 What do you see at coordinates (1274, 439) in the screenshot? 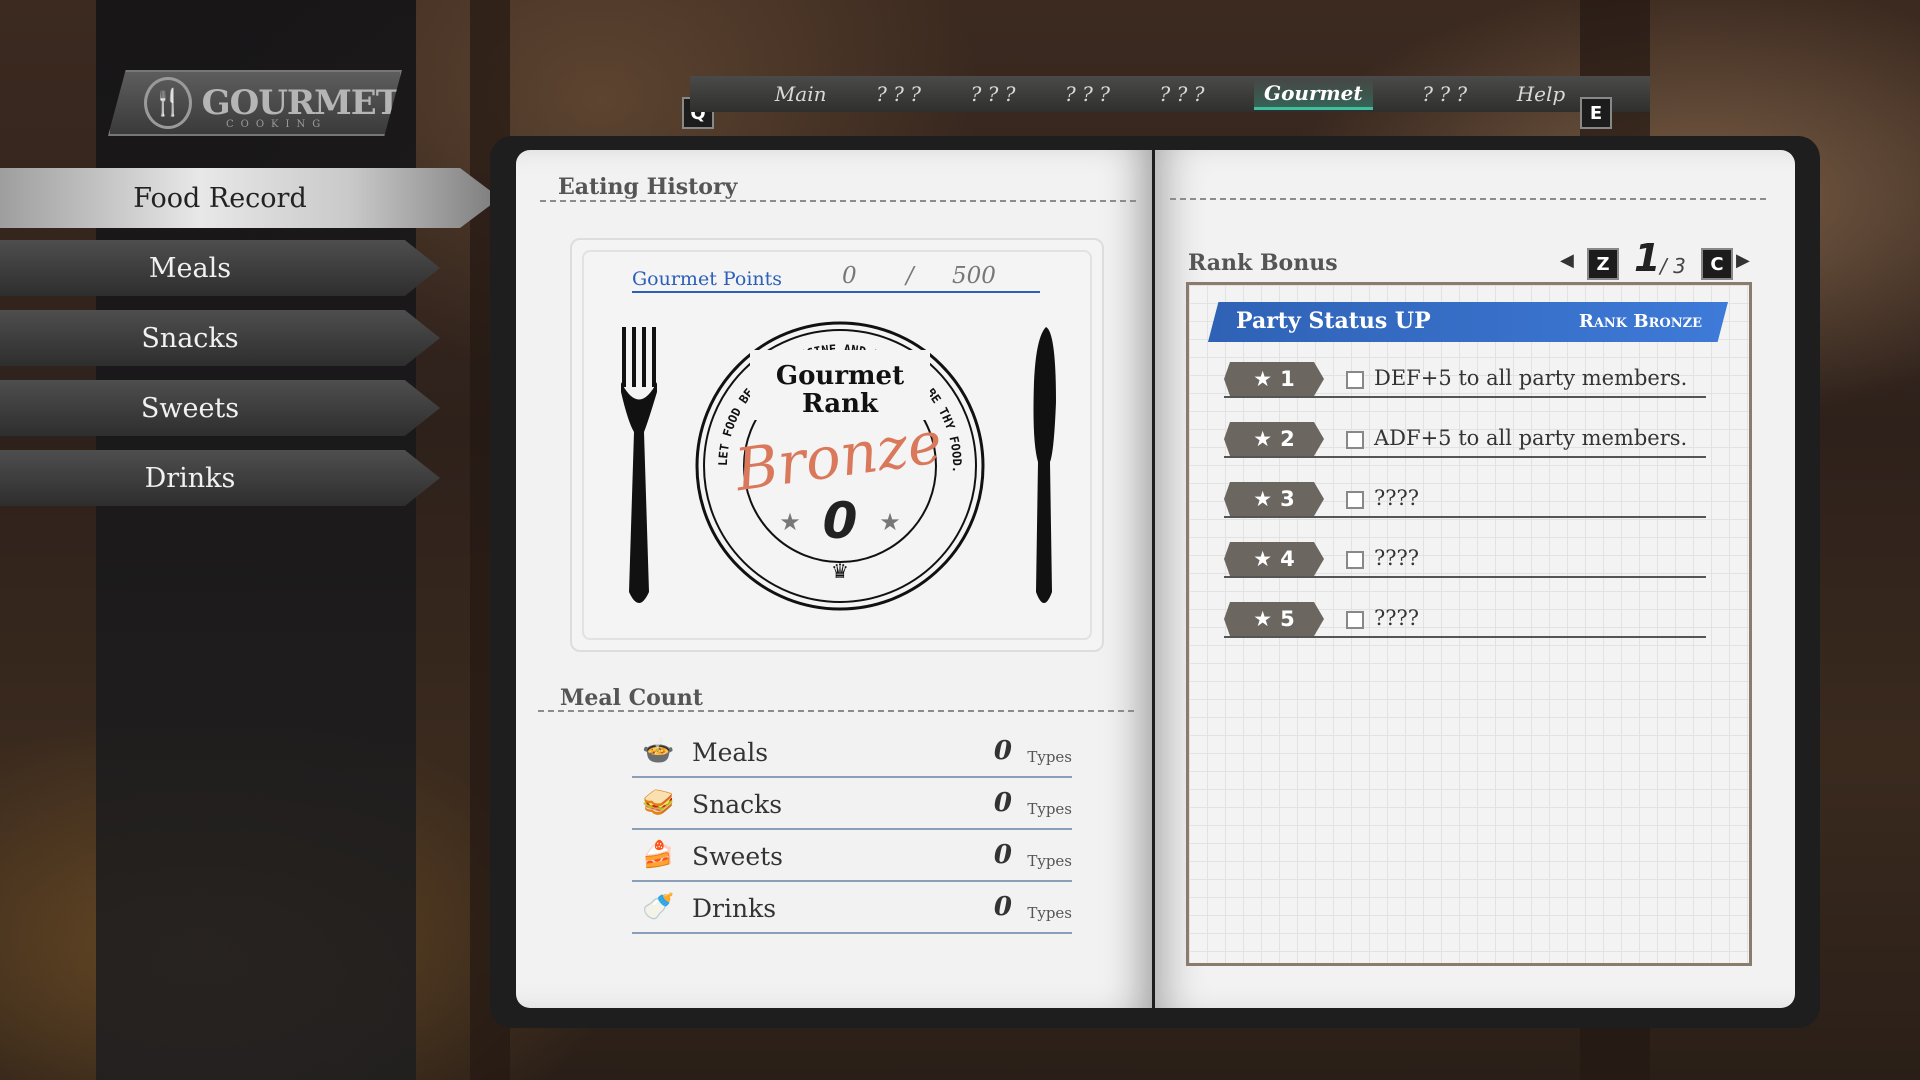
I see `bonus-star-tag: ★ 2` at bounding box center [1274, 439].